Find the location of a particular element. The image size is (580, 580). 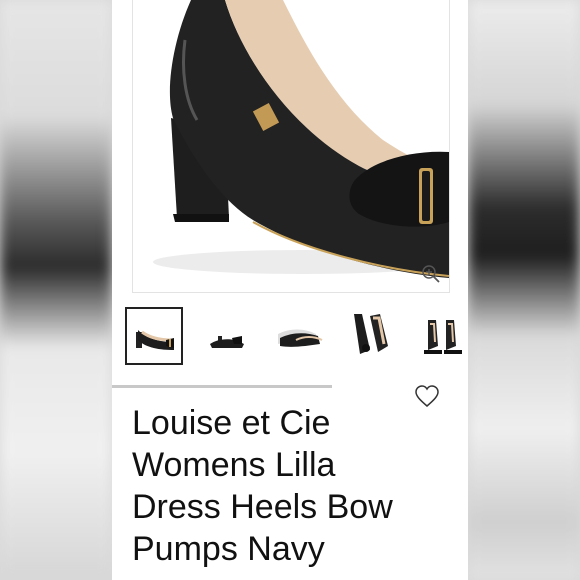

product-title-line-1: Louise et Cie is located at coordinates (231, 423).